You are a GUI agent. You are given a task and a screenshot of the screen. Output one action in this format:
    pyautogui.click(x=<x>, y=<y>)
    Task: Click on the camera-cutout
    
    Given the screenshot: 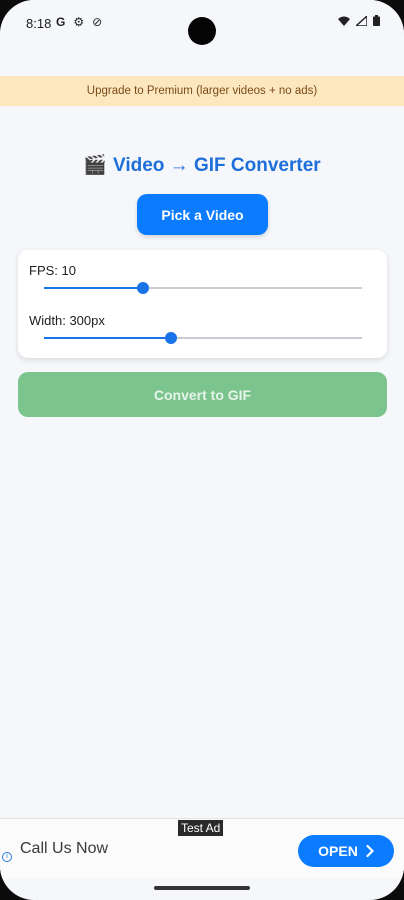 What is the action you would take?
    pyautogui.click(x=202, y=31)
    